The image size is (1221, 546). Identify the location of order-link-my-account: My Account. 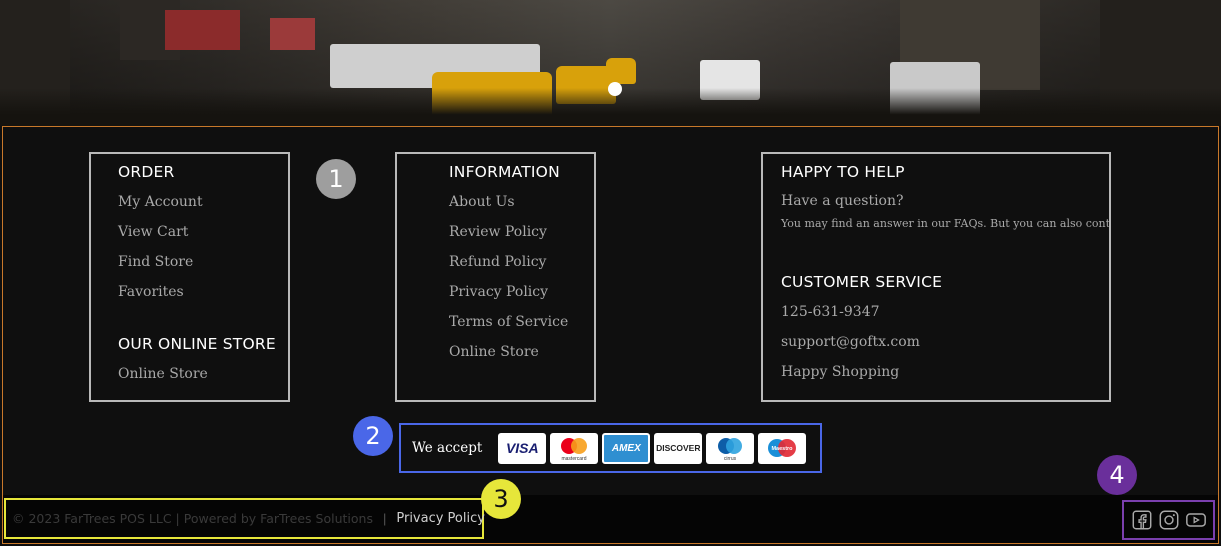
(203, 208).